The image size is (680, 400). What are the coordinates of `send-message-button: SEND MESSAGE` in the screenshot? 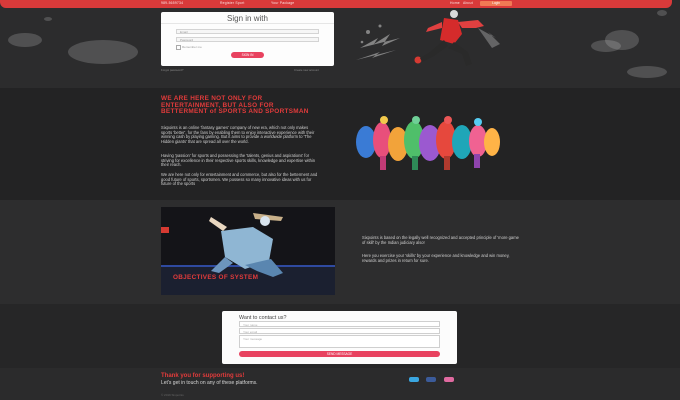 It's located at (339, 354).